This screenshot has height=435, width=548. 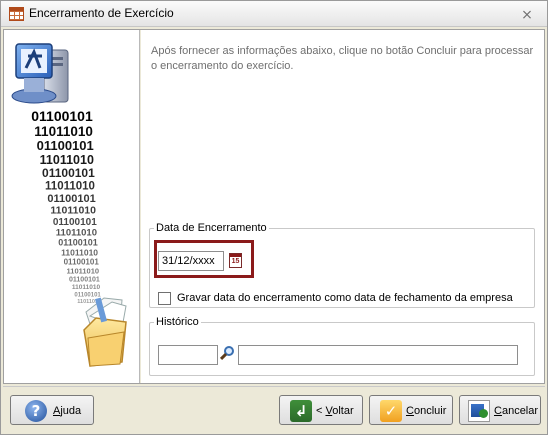 What do you see at coordinates (211, 228) in the screenshot?
I see `date-group-legend: Data de Encerramento` at bounding box center [211, 228].